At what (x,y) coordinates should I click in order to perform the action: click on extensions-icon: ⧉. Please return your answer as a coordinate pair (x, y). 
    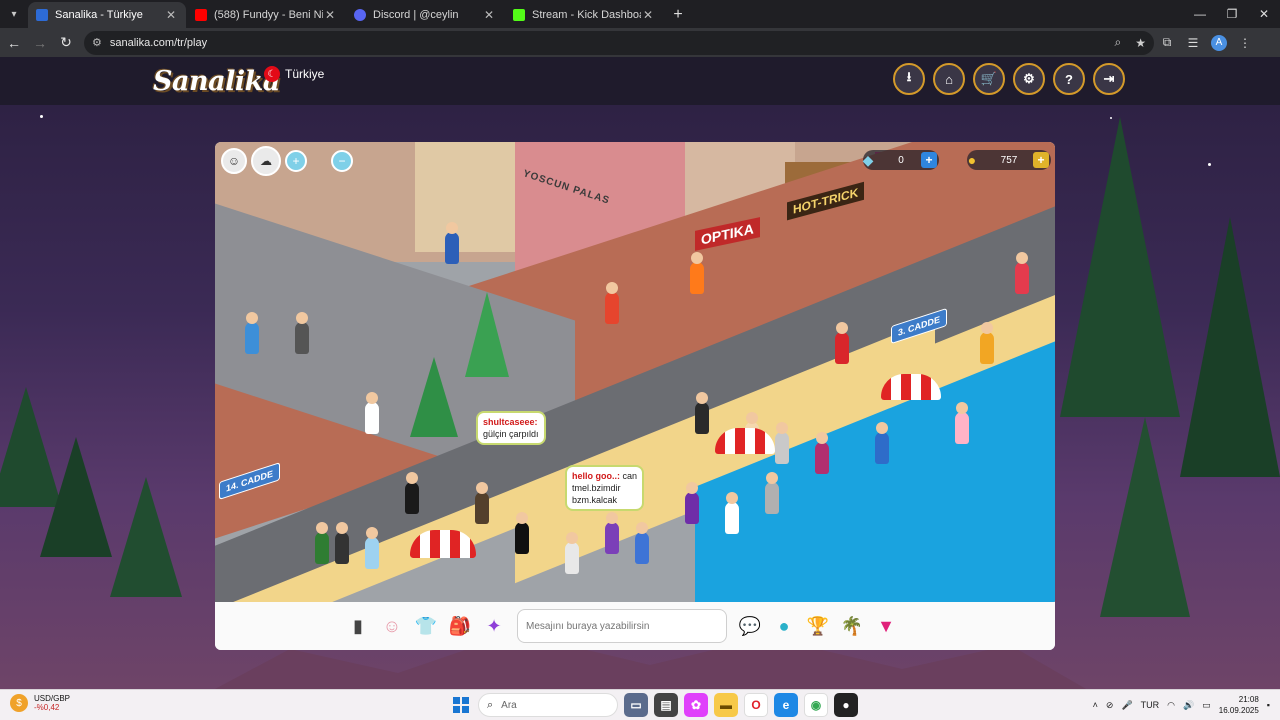
    Looking at the image, I should click on (1167, 43).